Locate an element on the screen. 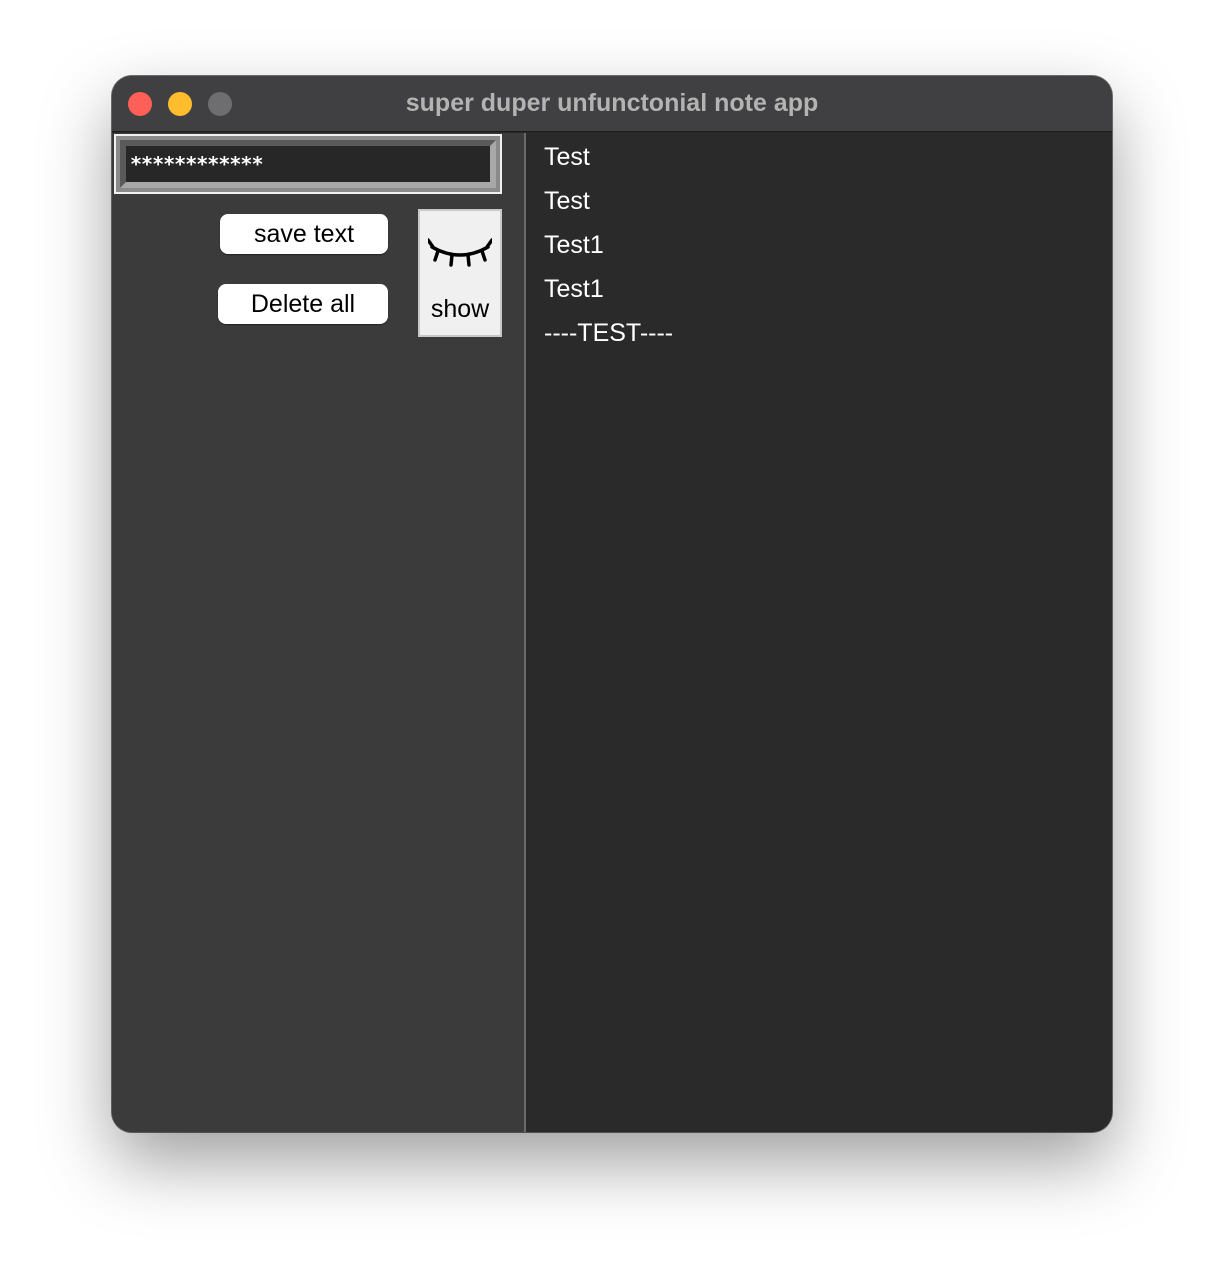 The width and height of the screenshot is (1224, 1280). save-text-button: save text is located at coordinates (304, 234).